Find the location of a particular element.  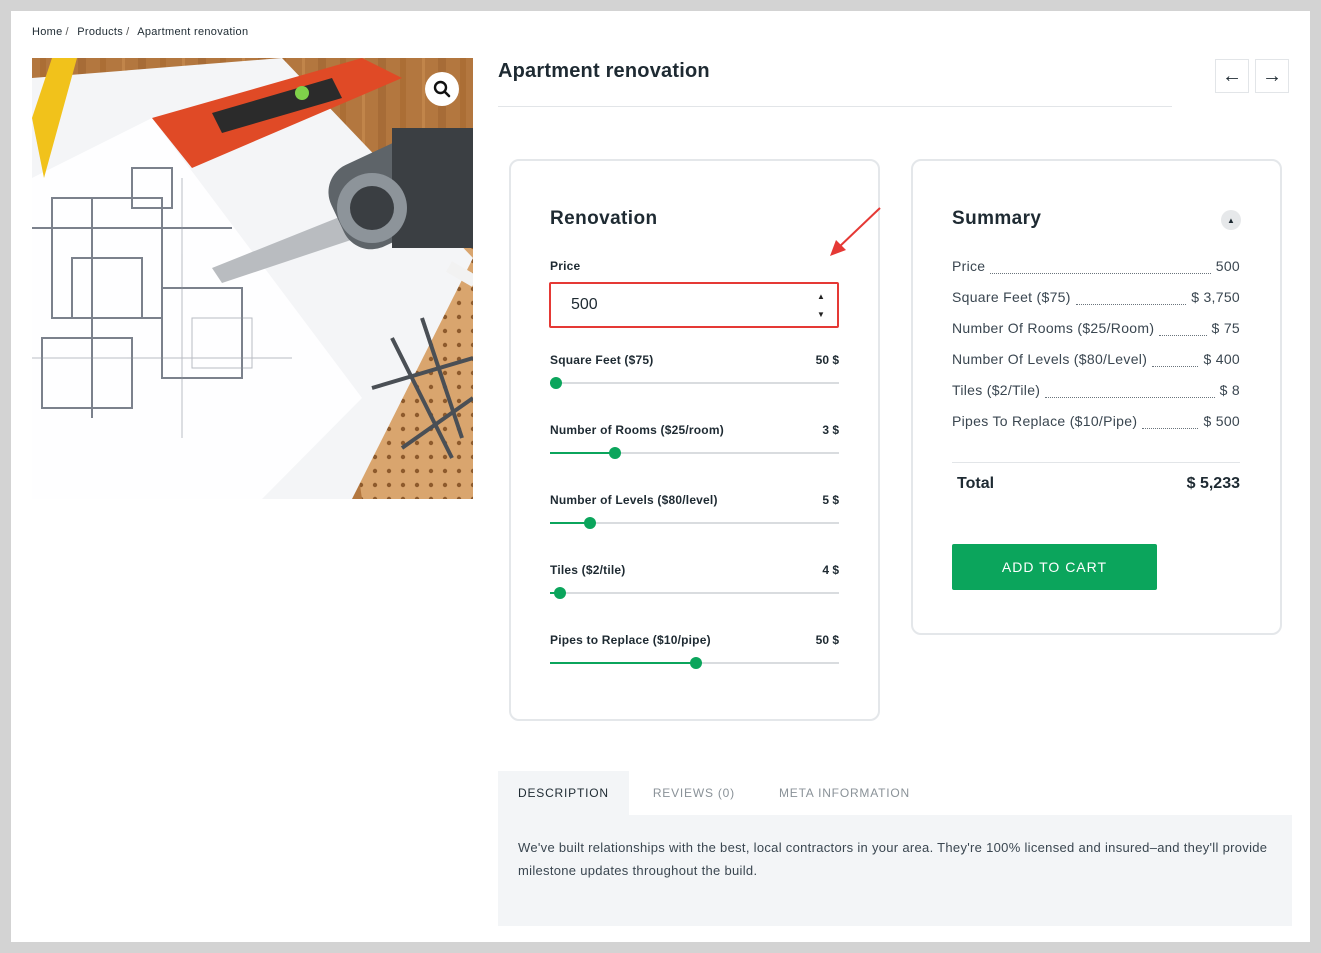

slider-value: 5 $ is located at coordinates (830, 500).